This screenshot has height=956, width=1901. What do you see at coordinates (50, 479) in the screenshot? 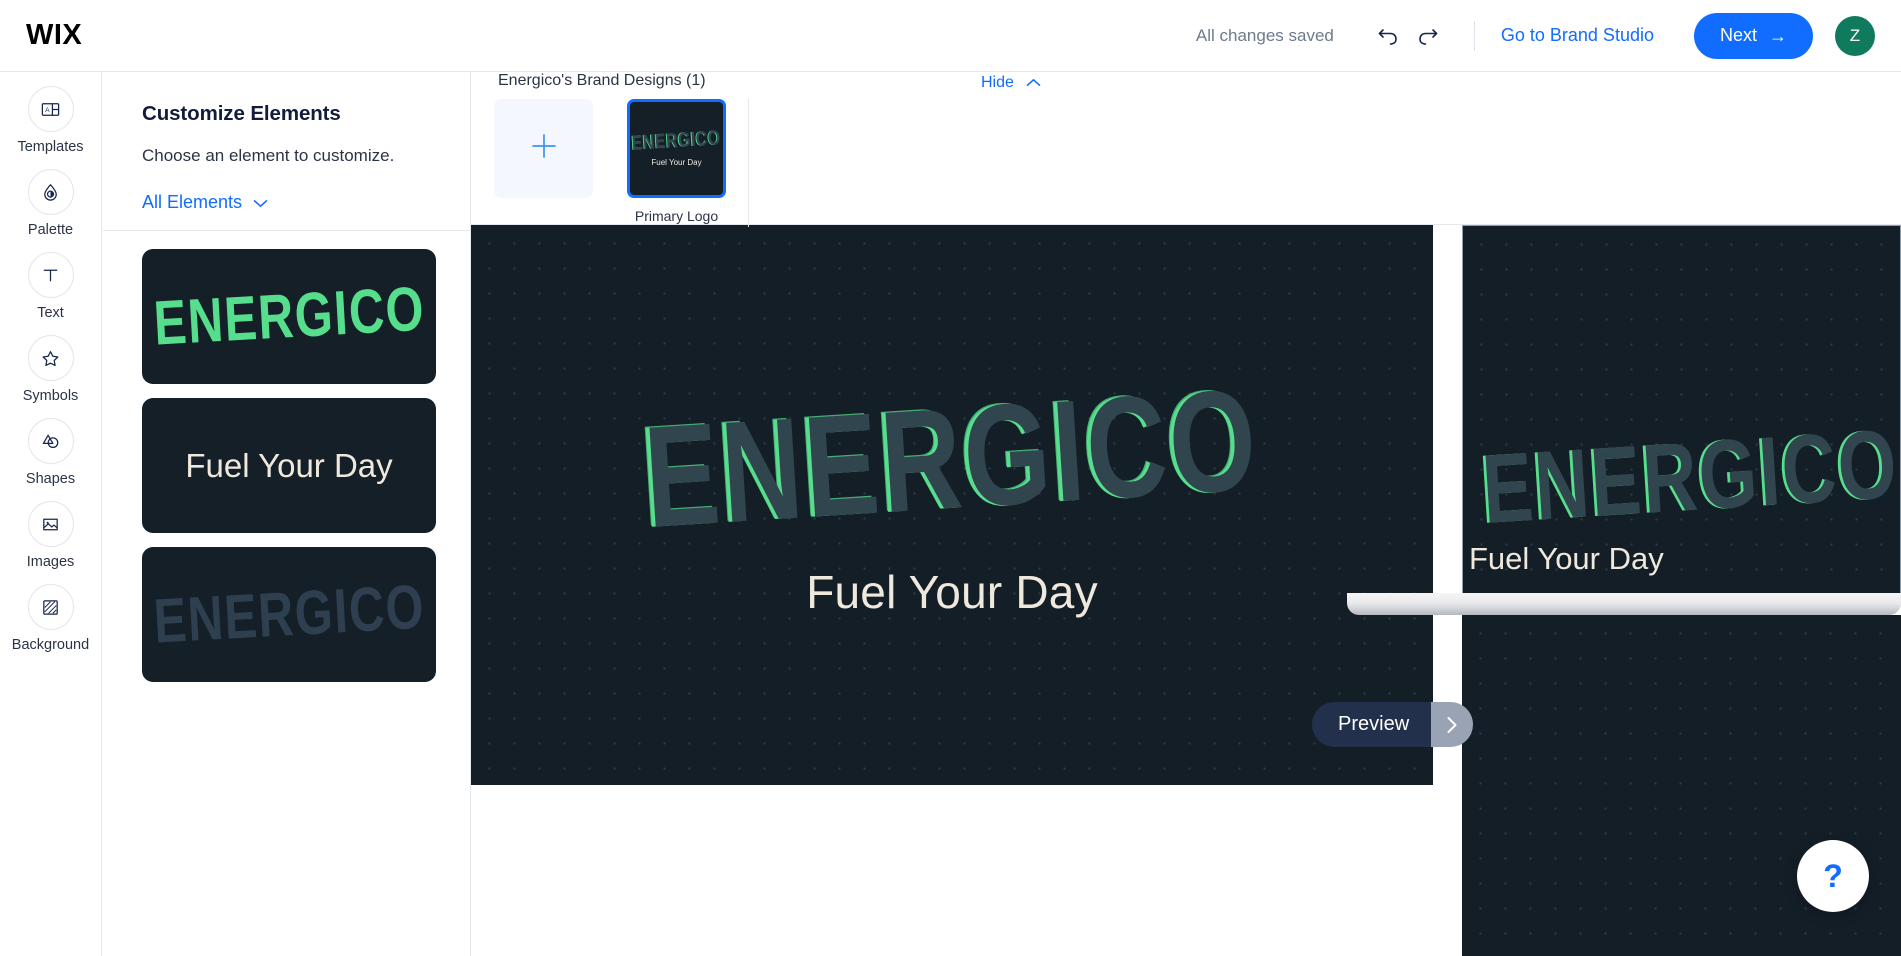
I see `sidebar-item-label: Shapes` at bounding box center [50, 479].